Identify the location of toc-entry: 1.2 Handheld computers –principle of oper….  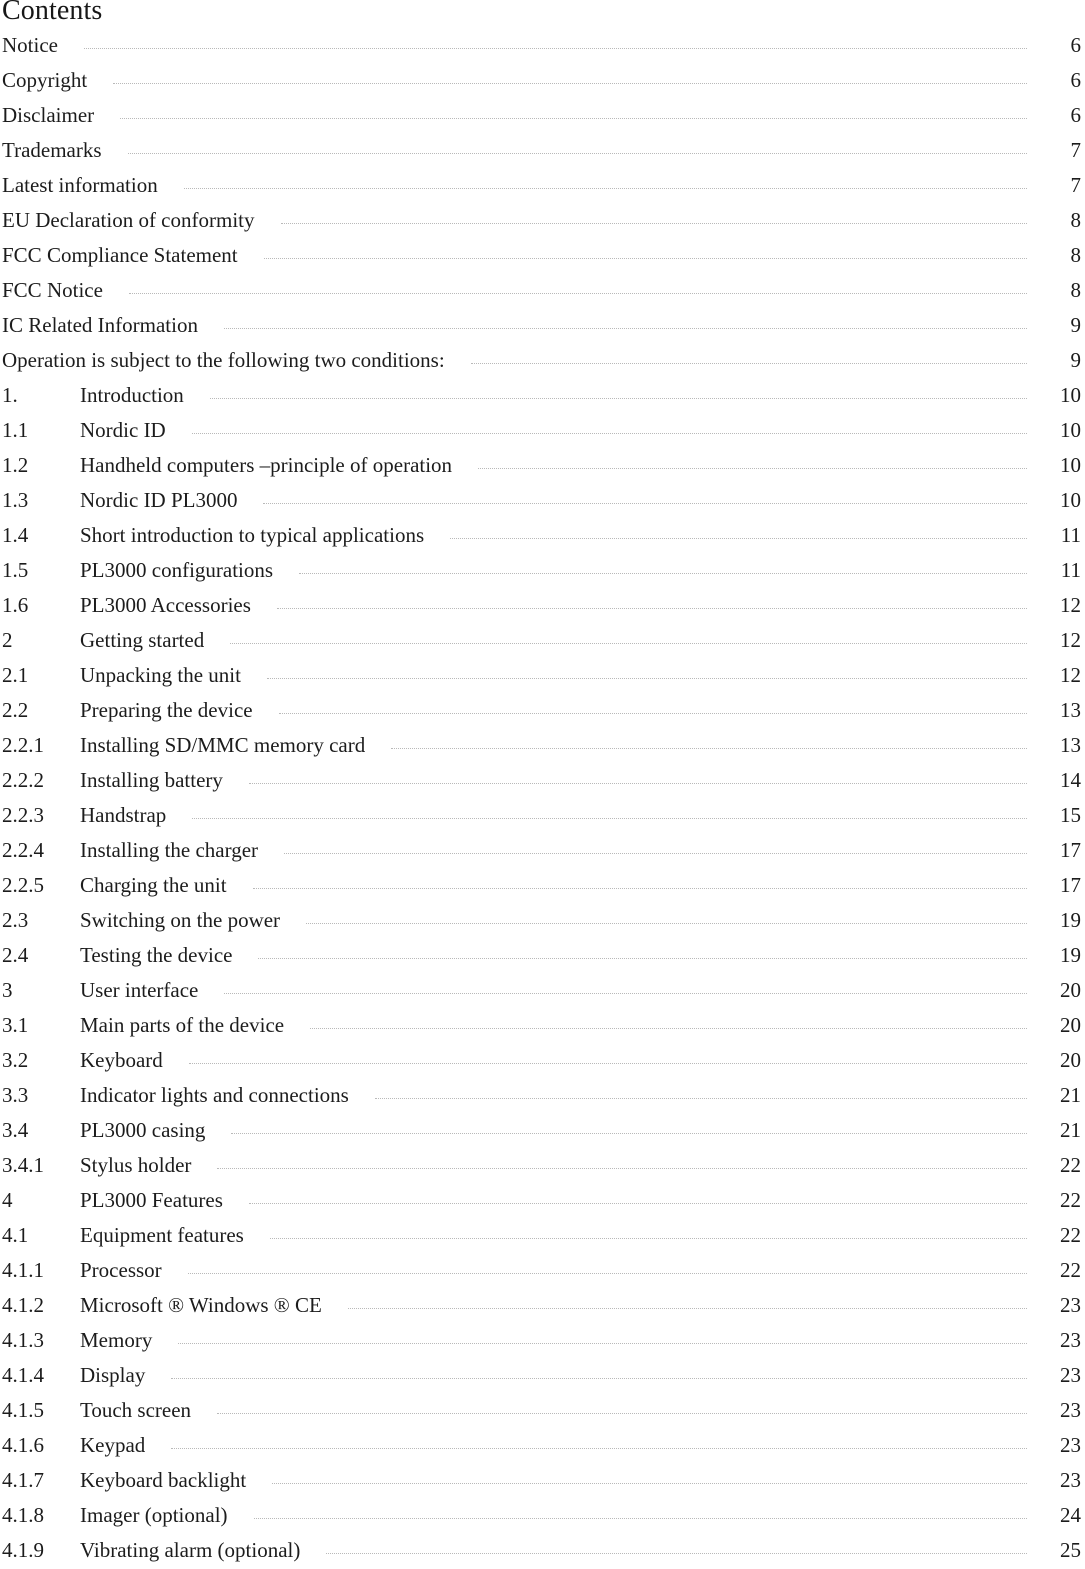
(541, 465).